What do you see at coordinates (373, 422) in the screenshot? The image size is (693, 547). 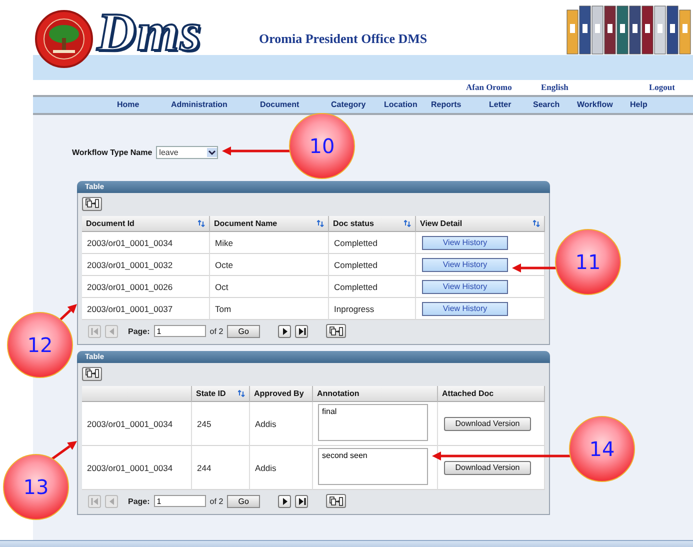 I see `annotation-field: final` at bounding box center [373, 422].